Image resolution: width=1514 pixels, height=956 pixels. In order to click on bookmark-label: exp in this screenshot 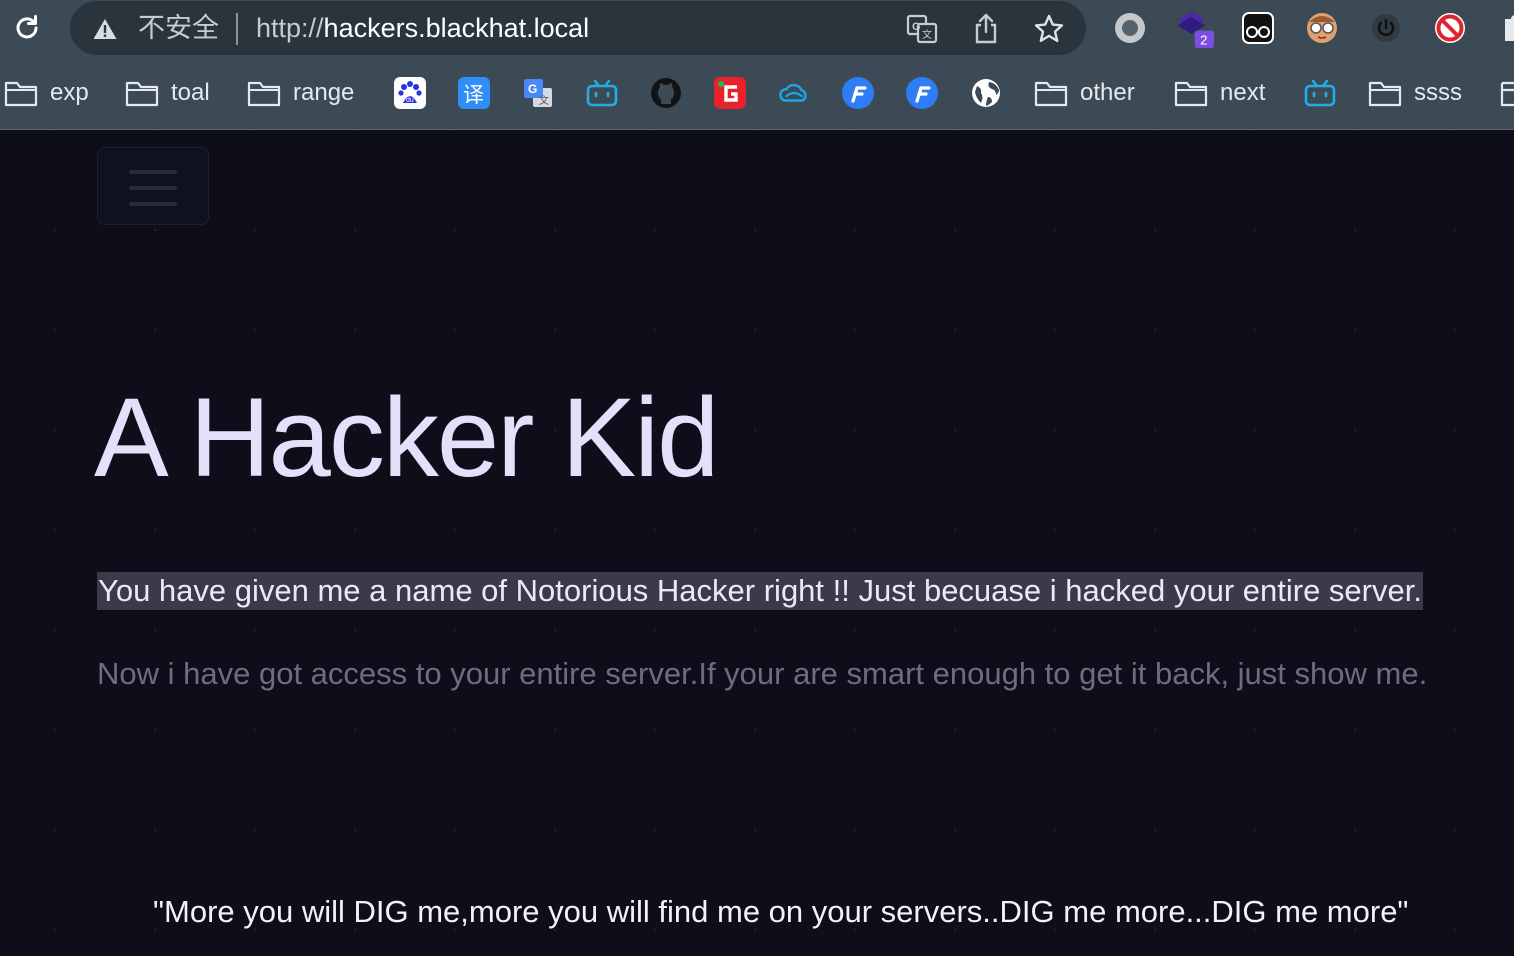, I will do `click(69, 92)`.